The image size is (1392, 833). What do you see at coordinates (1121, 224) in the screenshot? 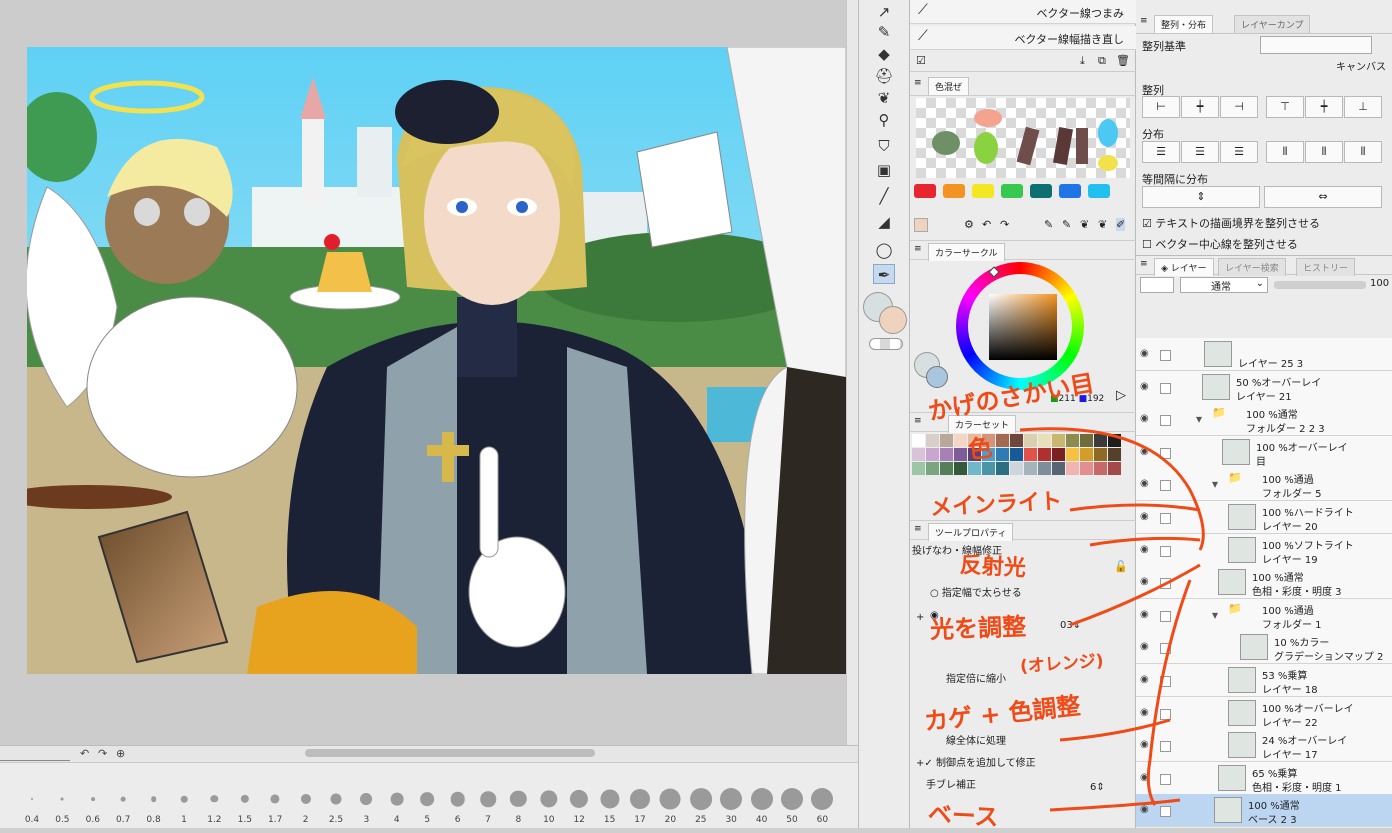
I see `eyedropper-icon: ✐` at bounding box center [1121, 224].